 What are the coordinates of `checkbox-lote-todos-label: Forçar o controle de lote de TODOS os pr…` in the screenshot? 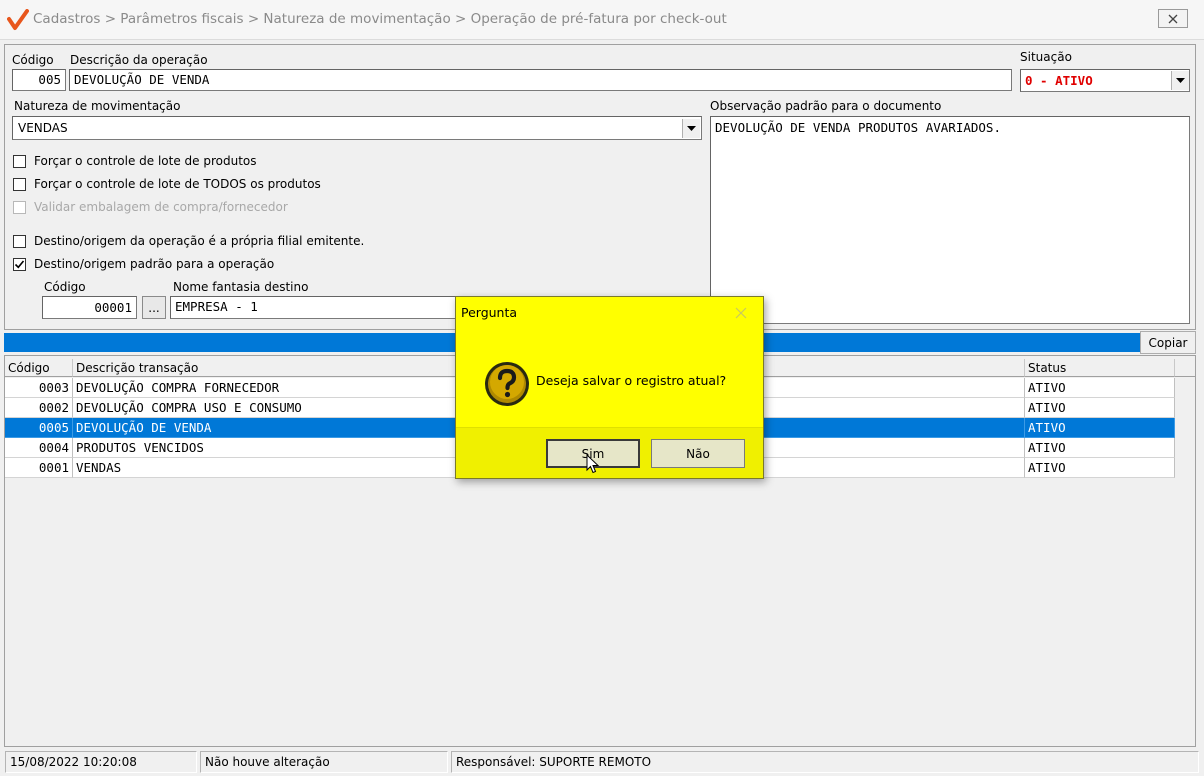 It's located at (177, 184).